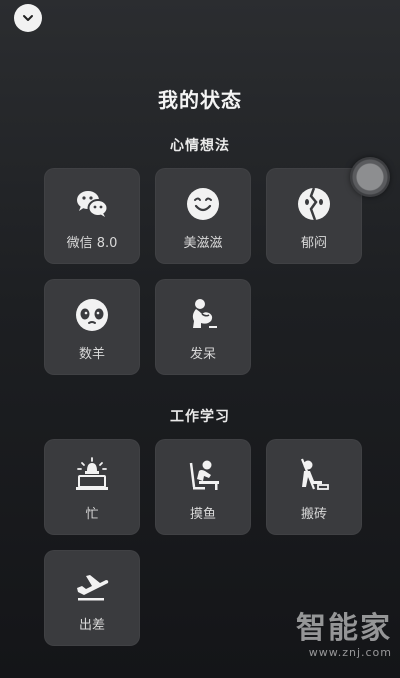 This screenshot has height=678, width=400. I want to click on status-tile-busy: 忙, so click(92, 487).